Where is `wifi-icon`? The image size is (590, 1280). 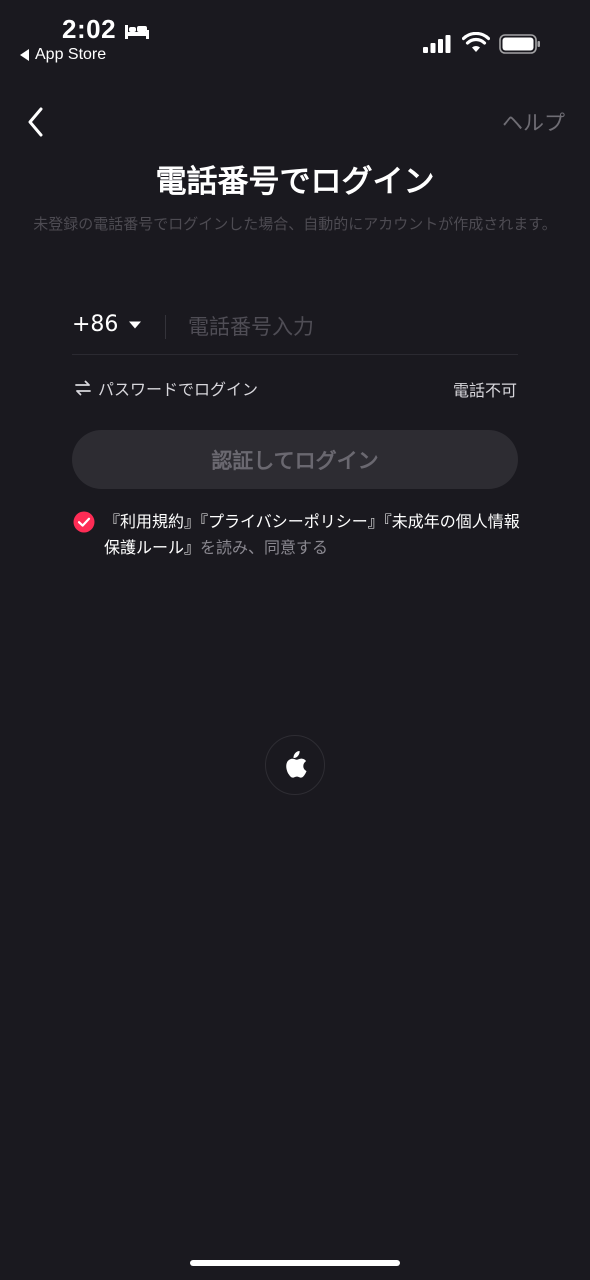 wifi-icon is located at coordinates (476, 42).